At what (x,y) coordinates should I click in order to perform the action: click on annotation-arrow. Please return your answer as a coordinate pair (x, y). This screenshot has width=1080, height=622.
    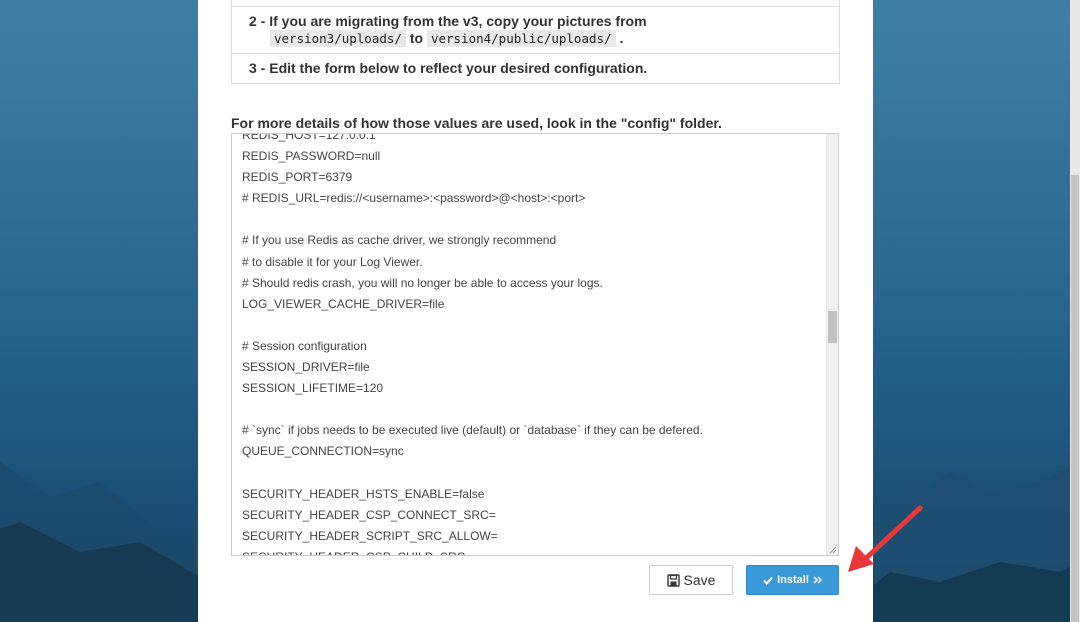
    Looking at the image, I should click on (885, 538).